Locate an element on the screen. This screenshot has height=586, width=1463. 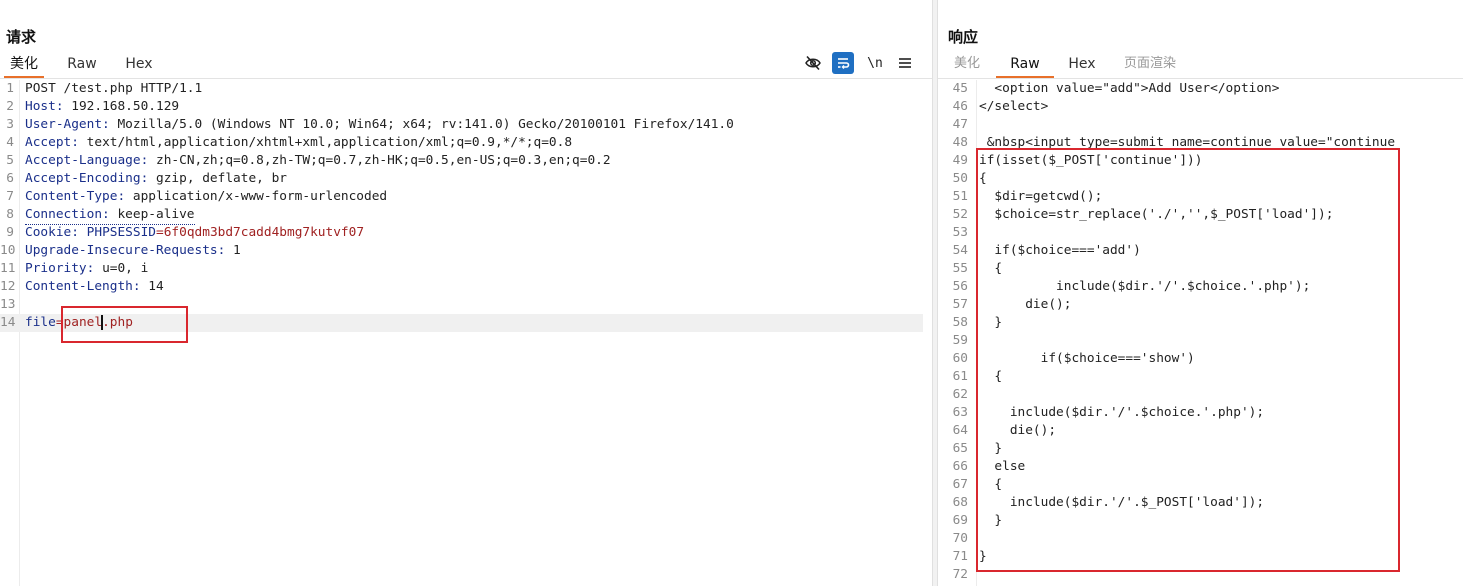
menu-icon is located at coordinates (905, 63).